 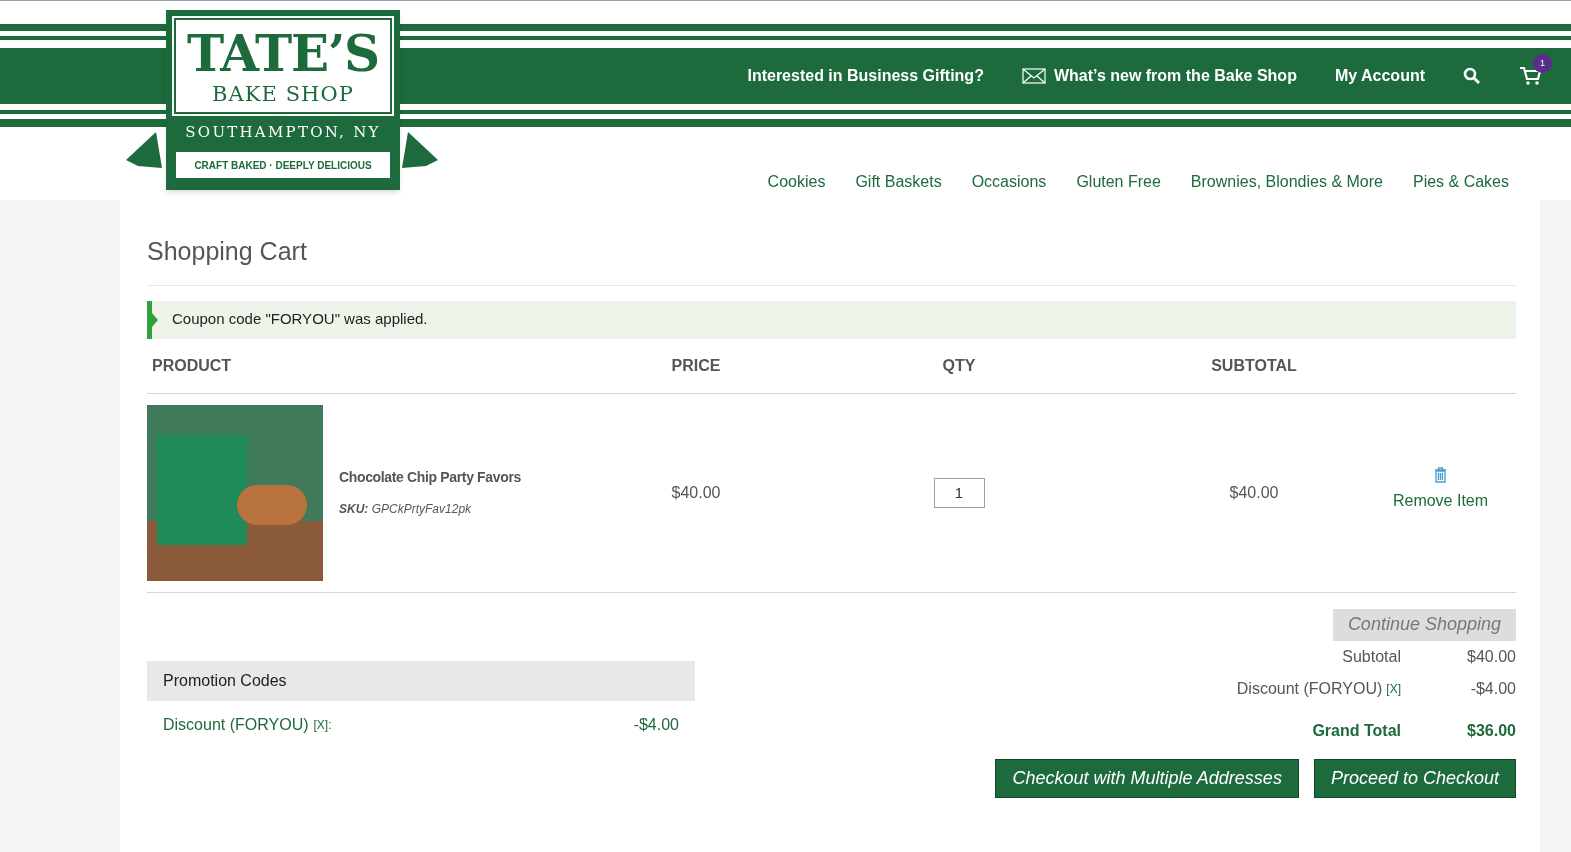 I want to click on total-value: $40.00, so click(x=1491, y=656).